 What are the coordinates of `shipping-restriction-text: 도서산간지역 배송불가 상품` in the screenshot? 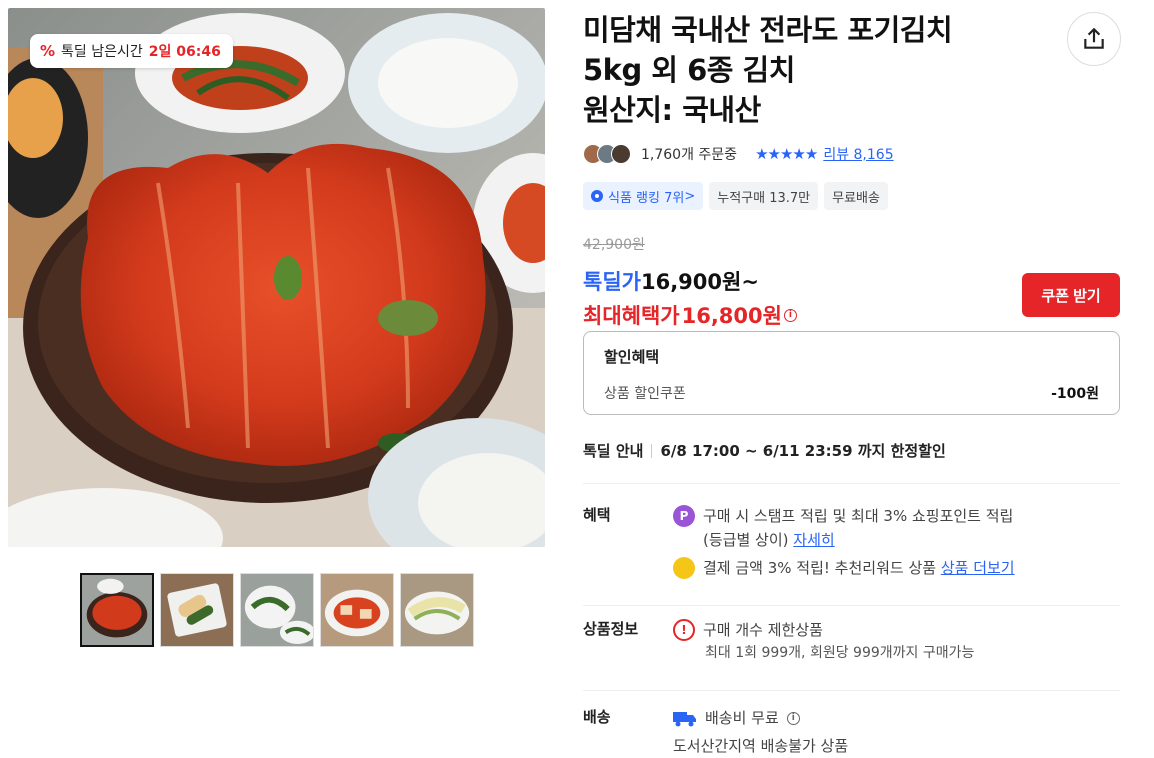 It's located at (761, 746).